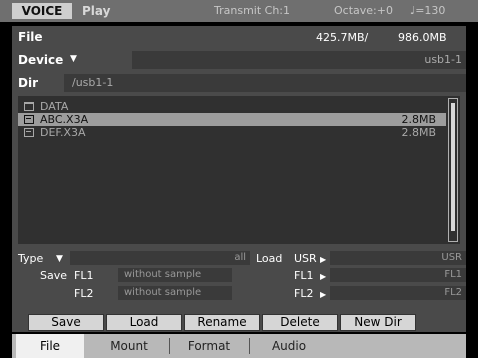 The image size is (478, 358). I want to click on save-fl2-value: without sample, so click(163, 292).